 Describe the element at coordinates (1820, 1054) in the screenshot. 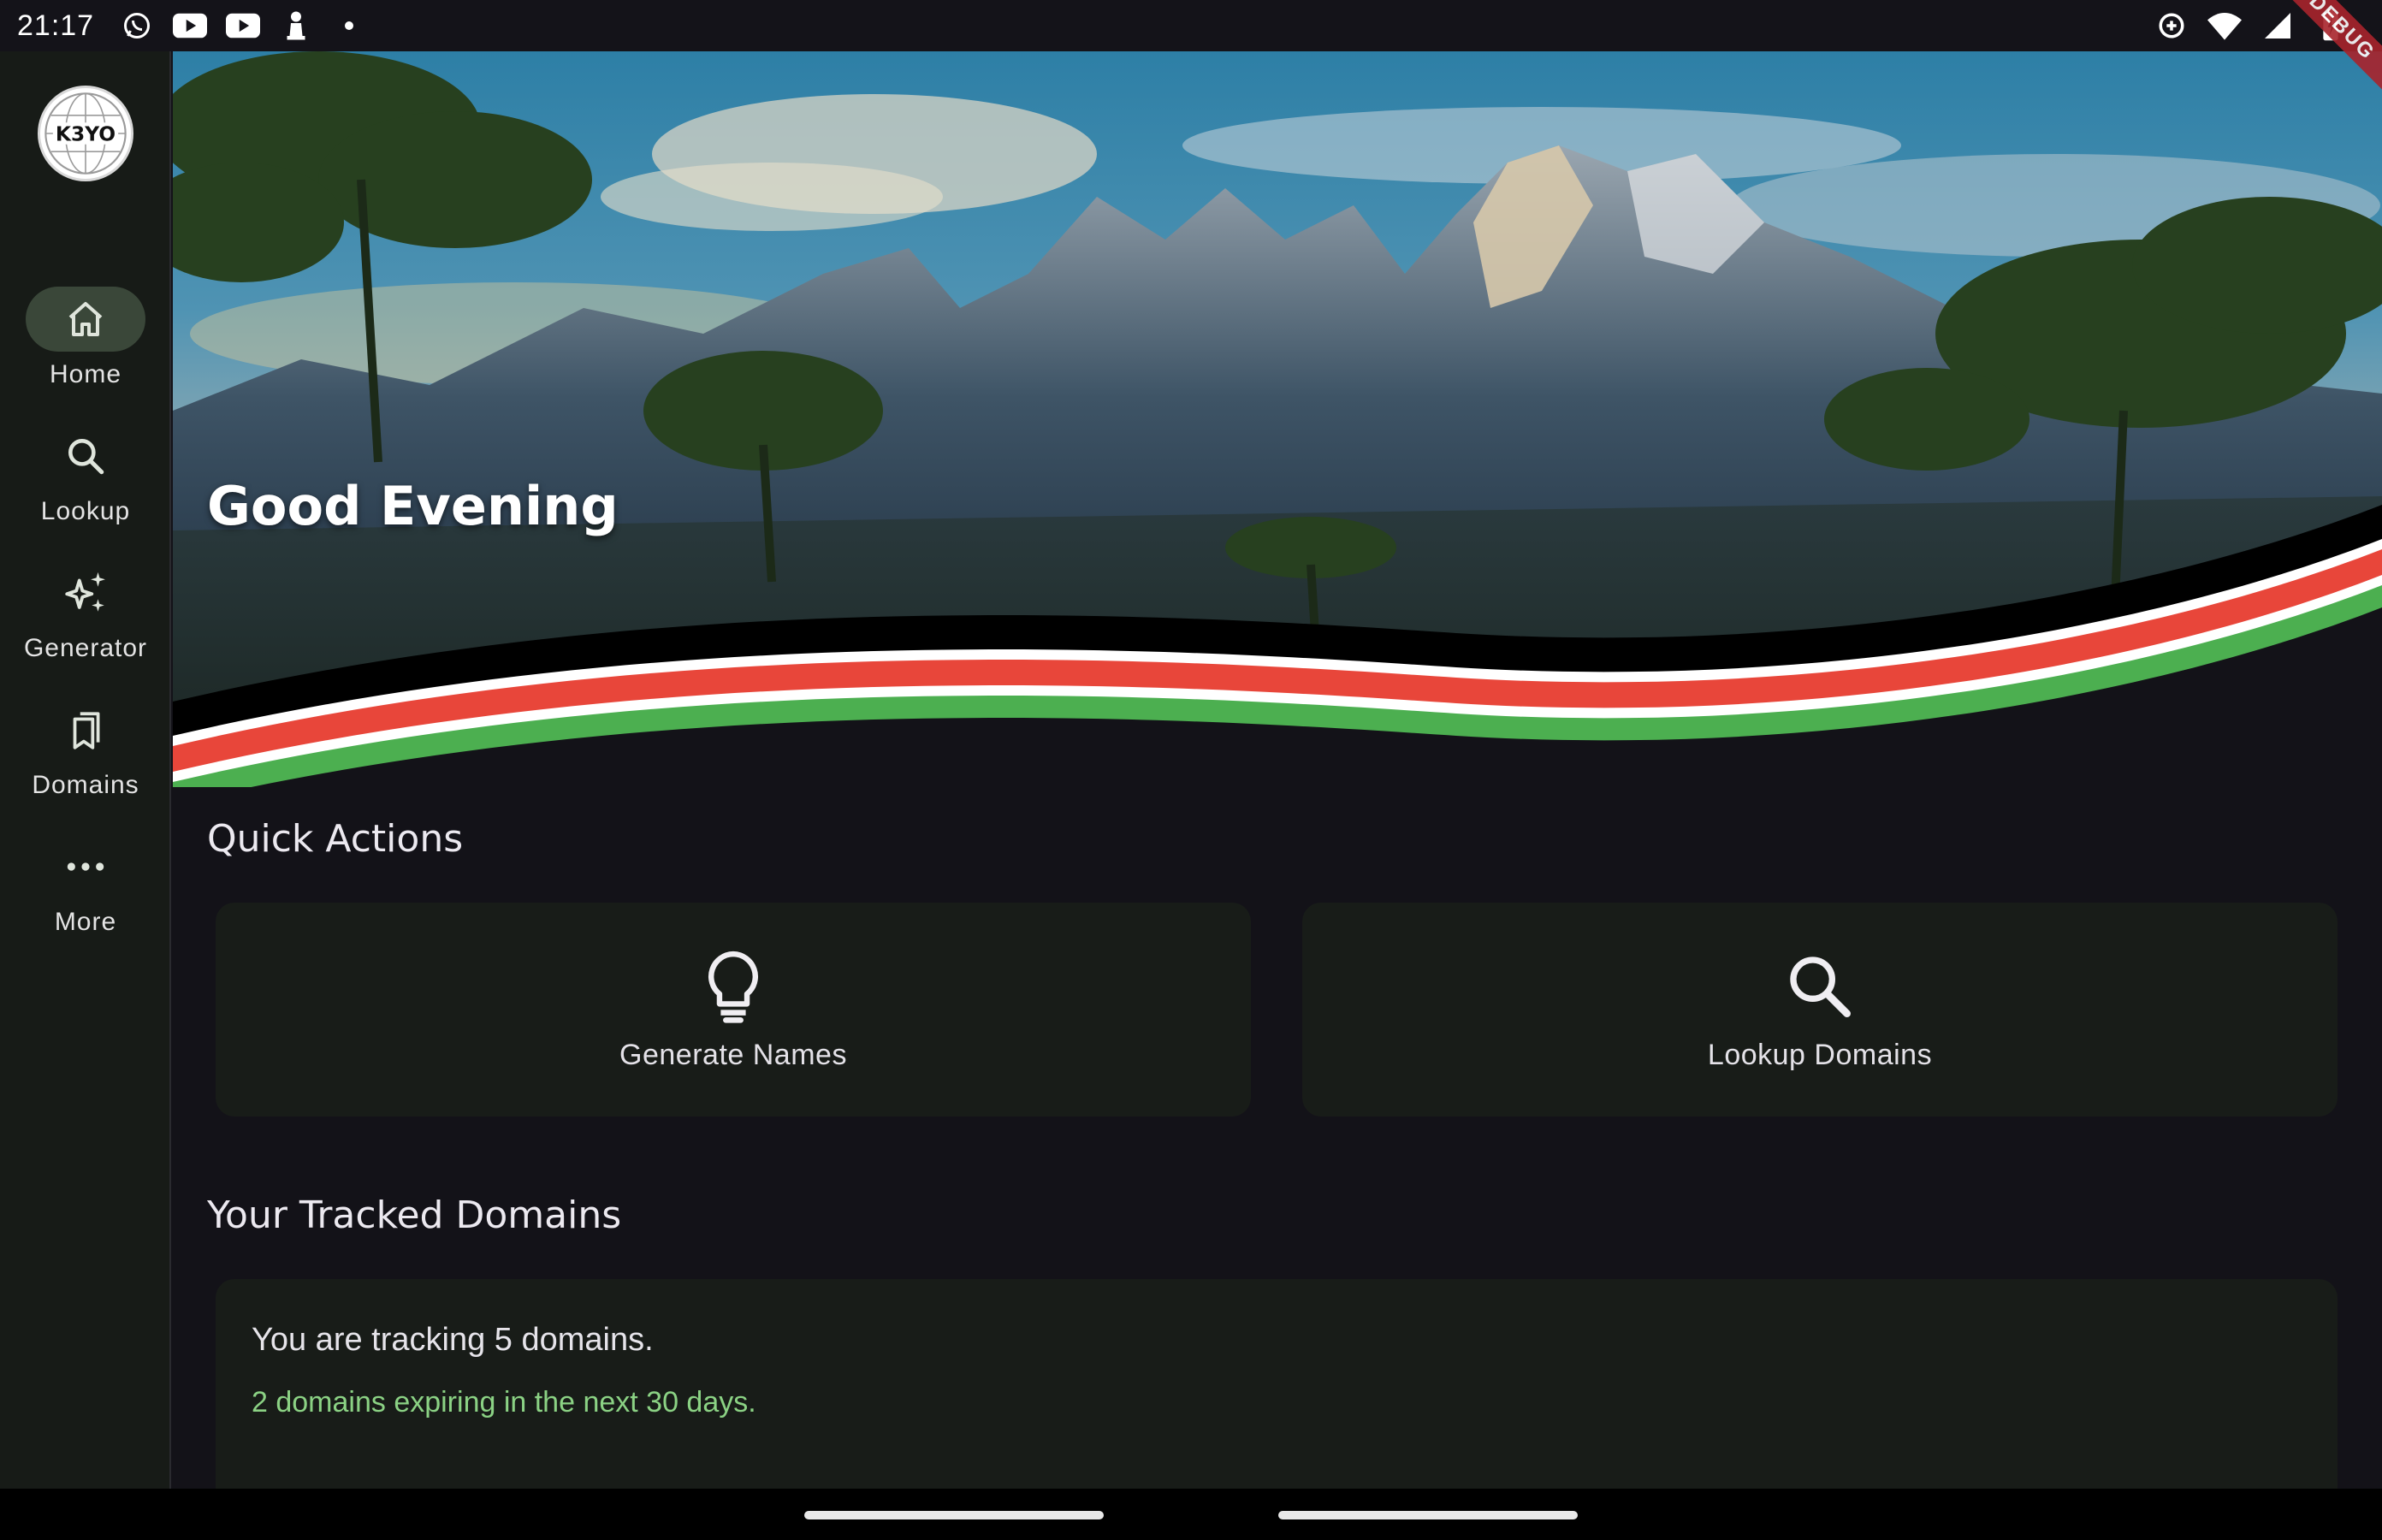

I see `lookup-domains-label: Lookup Domains` at that location.